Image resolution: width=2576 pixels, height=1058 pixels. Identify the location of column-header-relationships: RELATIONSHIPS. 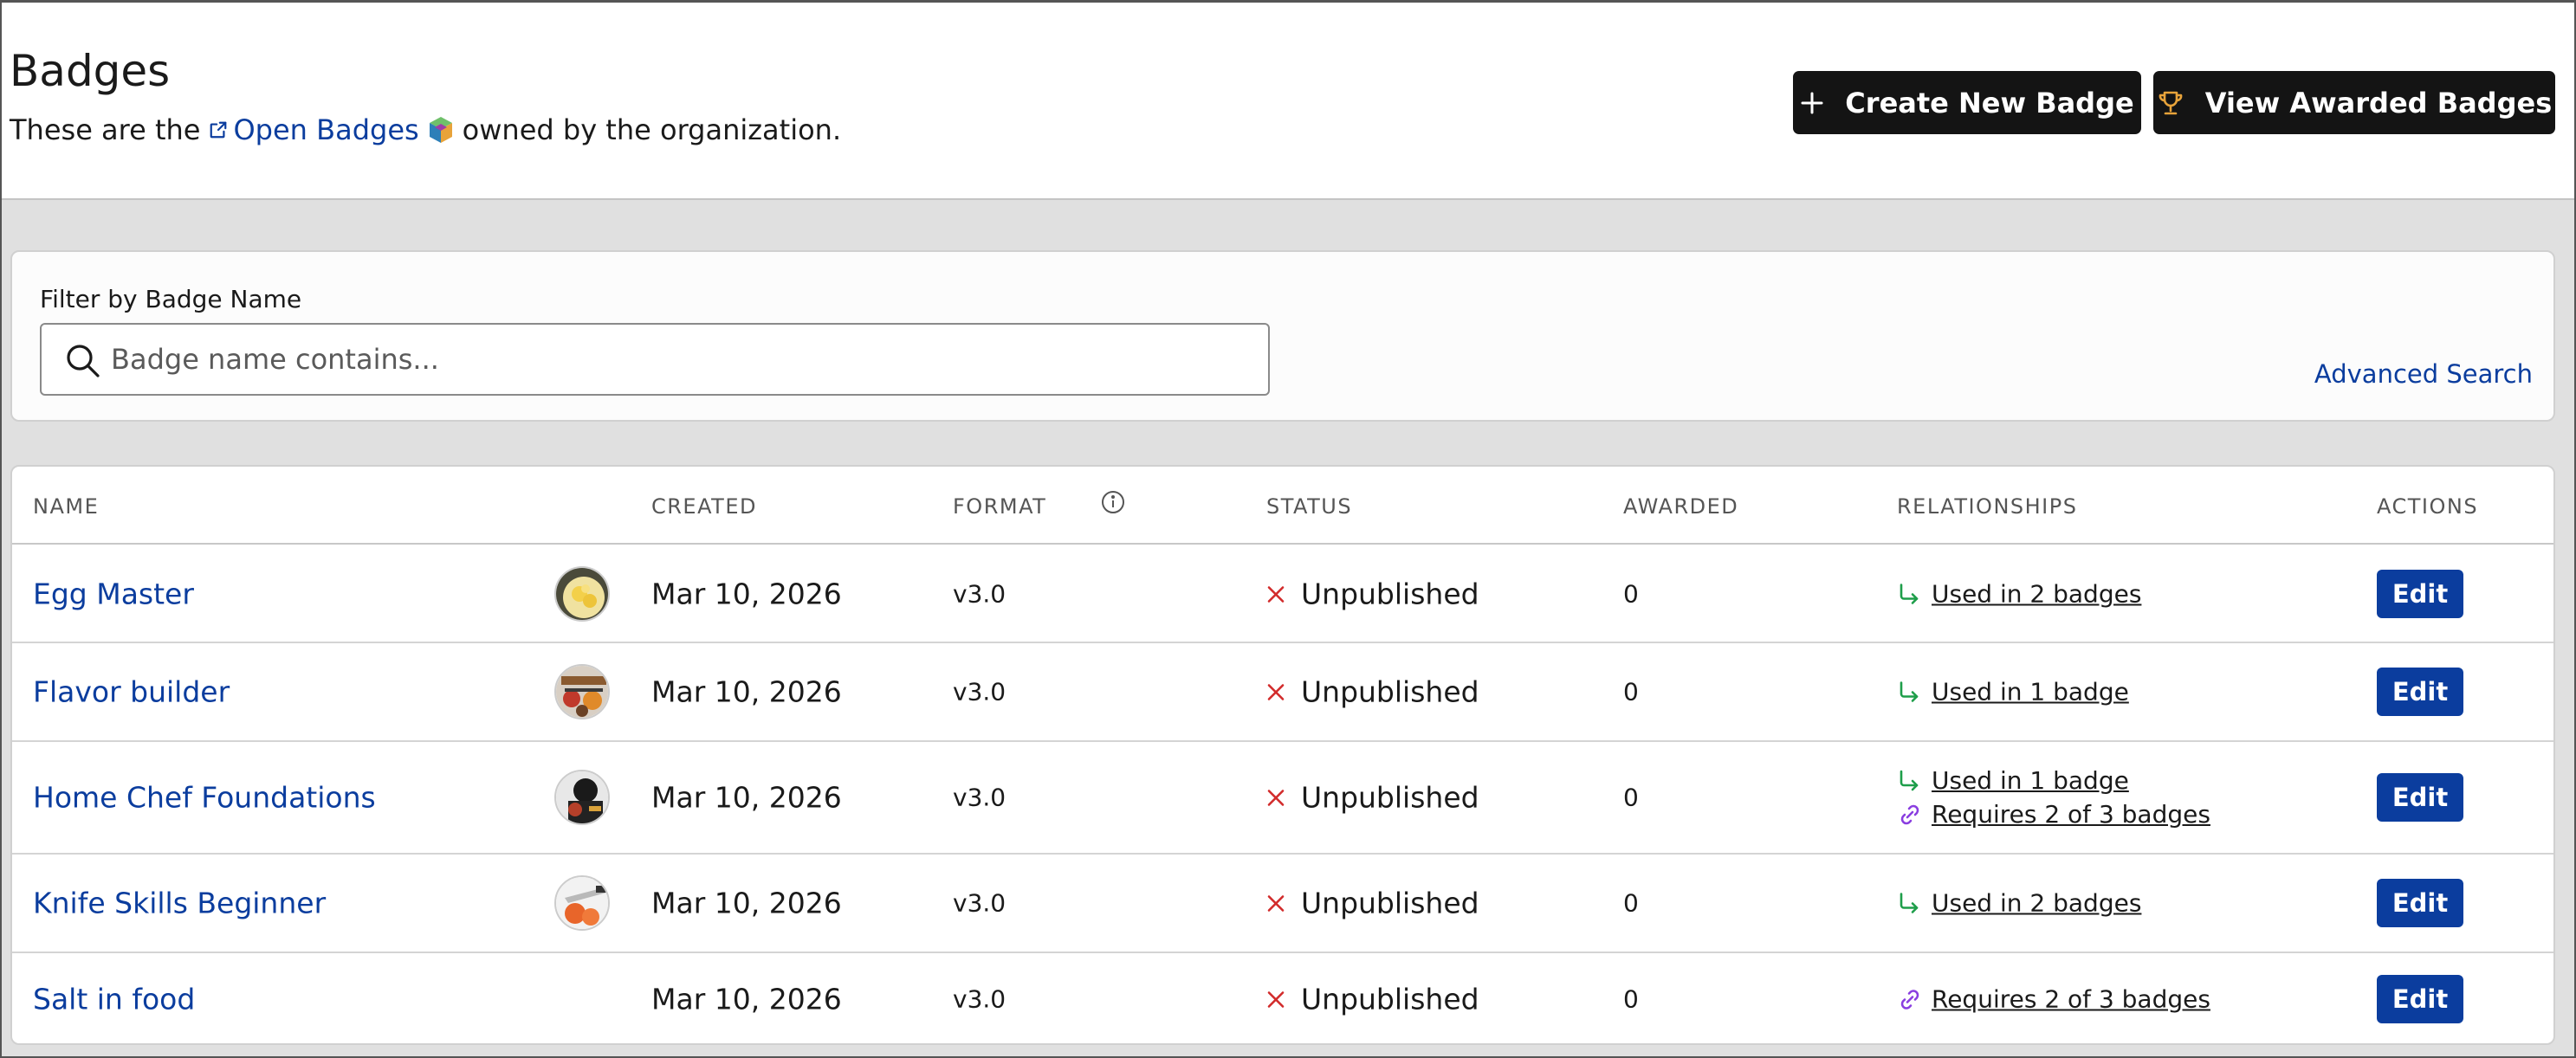
(1987, 506).